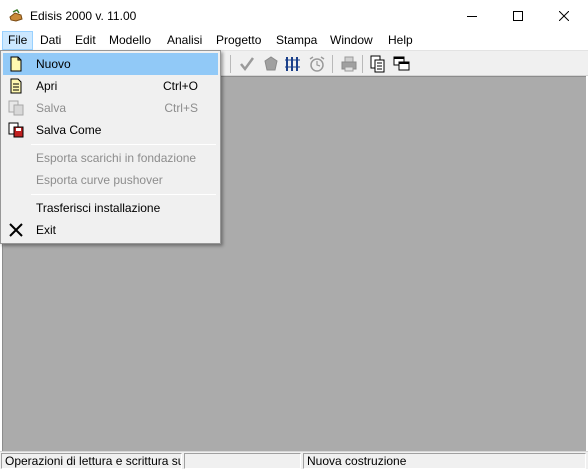  I want to click on minimize-icon, so click(472, 16).